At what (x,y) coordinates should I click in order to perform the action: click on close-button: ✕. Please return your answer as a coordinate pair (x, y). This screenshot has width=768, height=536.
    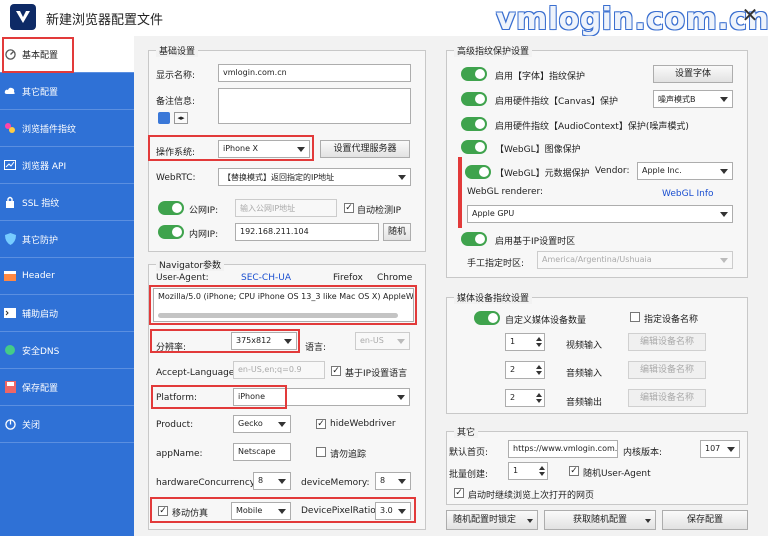
    Looking at the image, I should click on (750, 16).